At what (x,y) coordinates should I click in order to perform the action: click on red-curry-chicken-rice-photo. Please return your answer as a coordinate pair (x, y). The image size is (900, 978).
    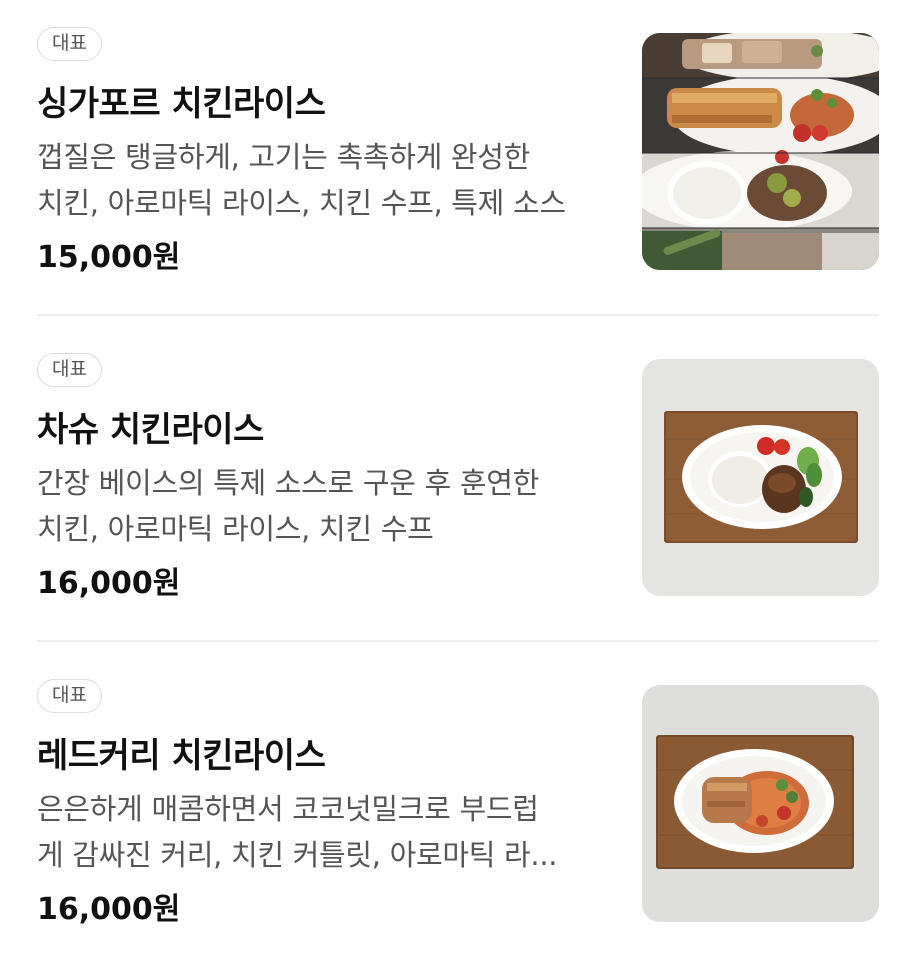
    Looking at the image, I should click on (760, 803).